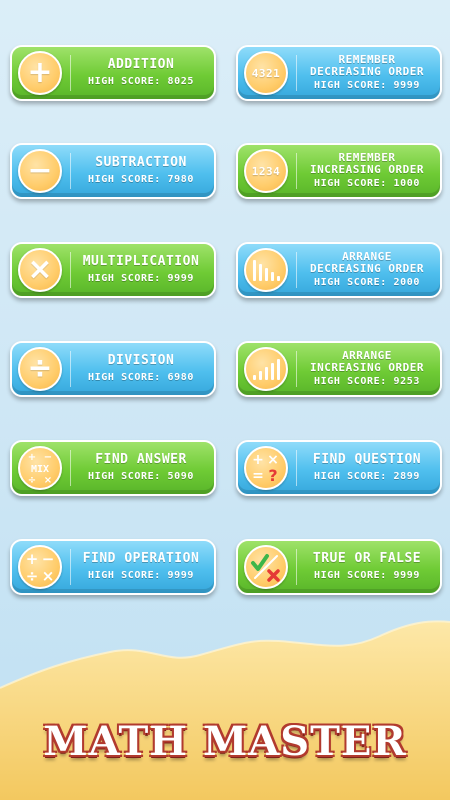  What do you see at coordinates (266, 171) in the screenshot?
I see `number-sequence-icon: 1234` at bounding box center [266, 171].